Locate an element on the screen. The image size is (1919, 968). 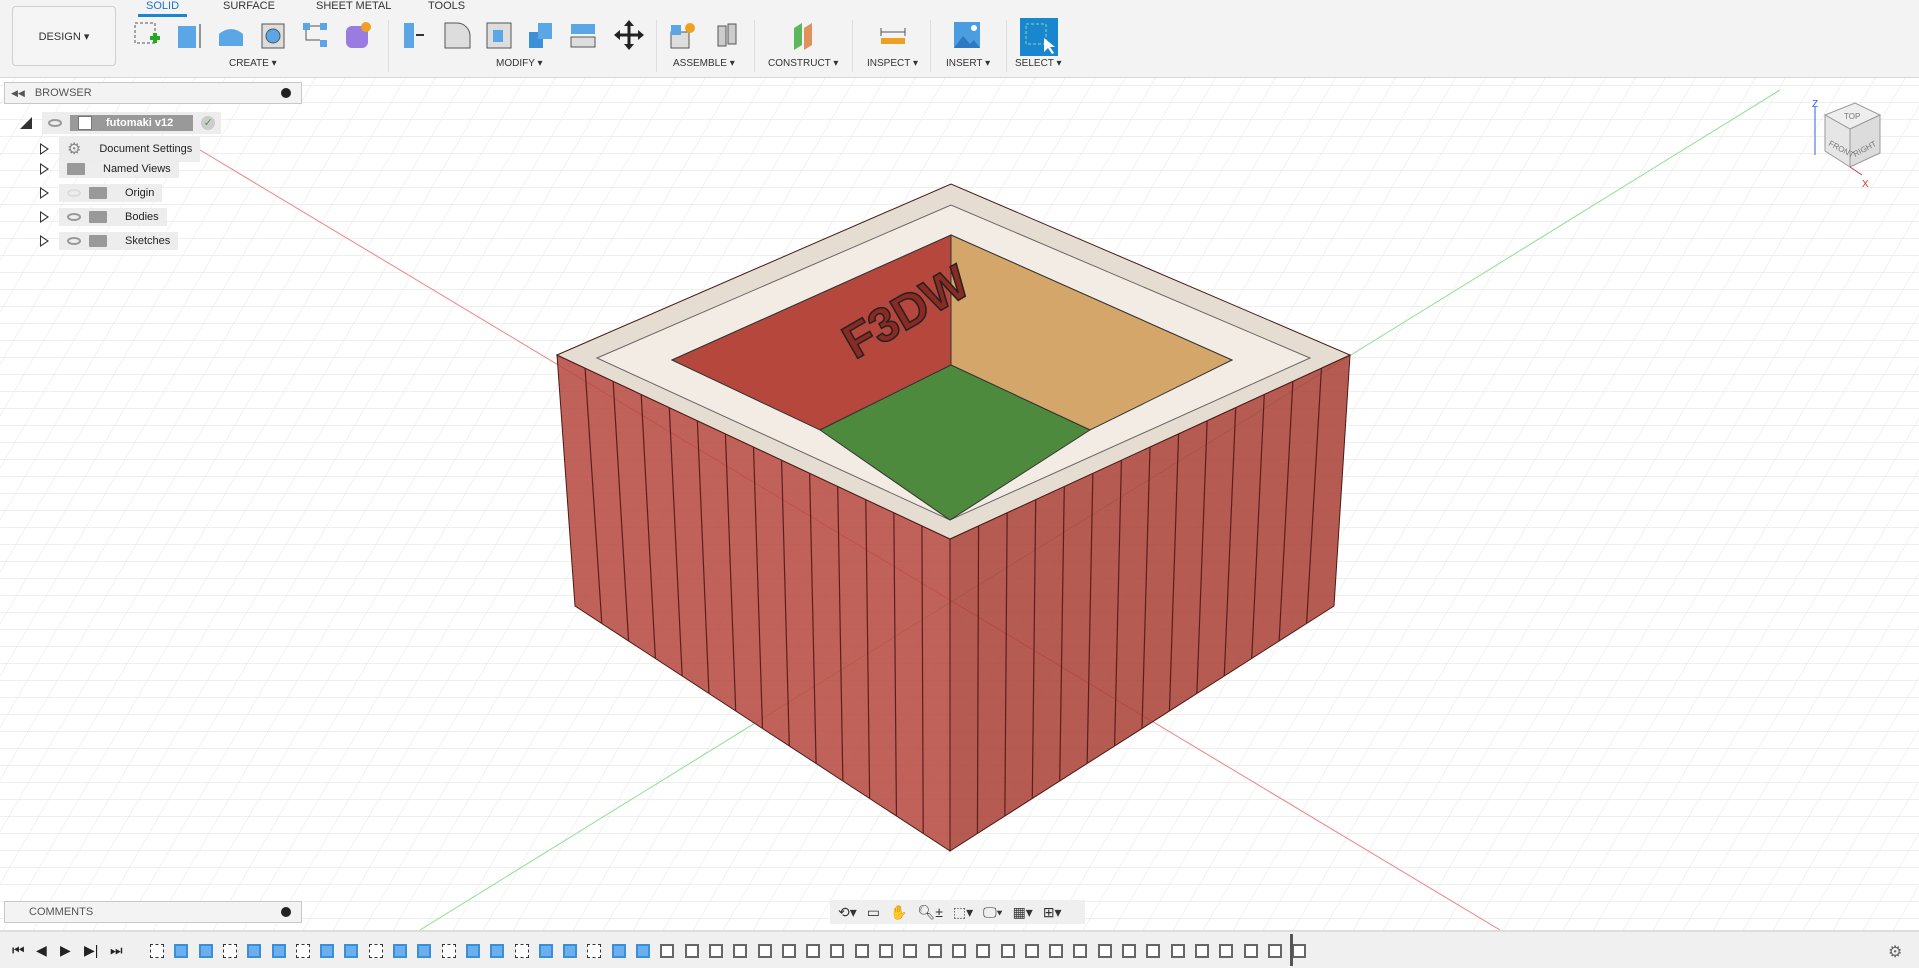
browser-item-sketches: Sketches is located at coordinates (109, 241).